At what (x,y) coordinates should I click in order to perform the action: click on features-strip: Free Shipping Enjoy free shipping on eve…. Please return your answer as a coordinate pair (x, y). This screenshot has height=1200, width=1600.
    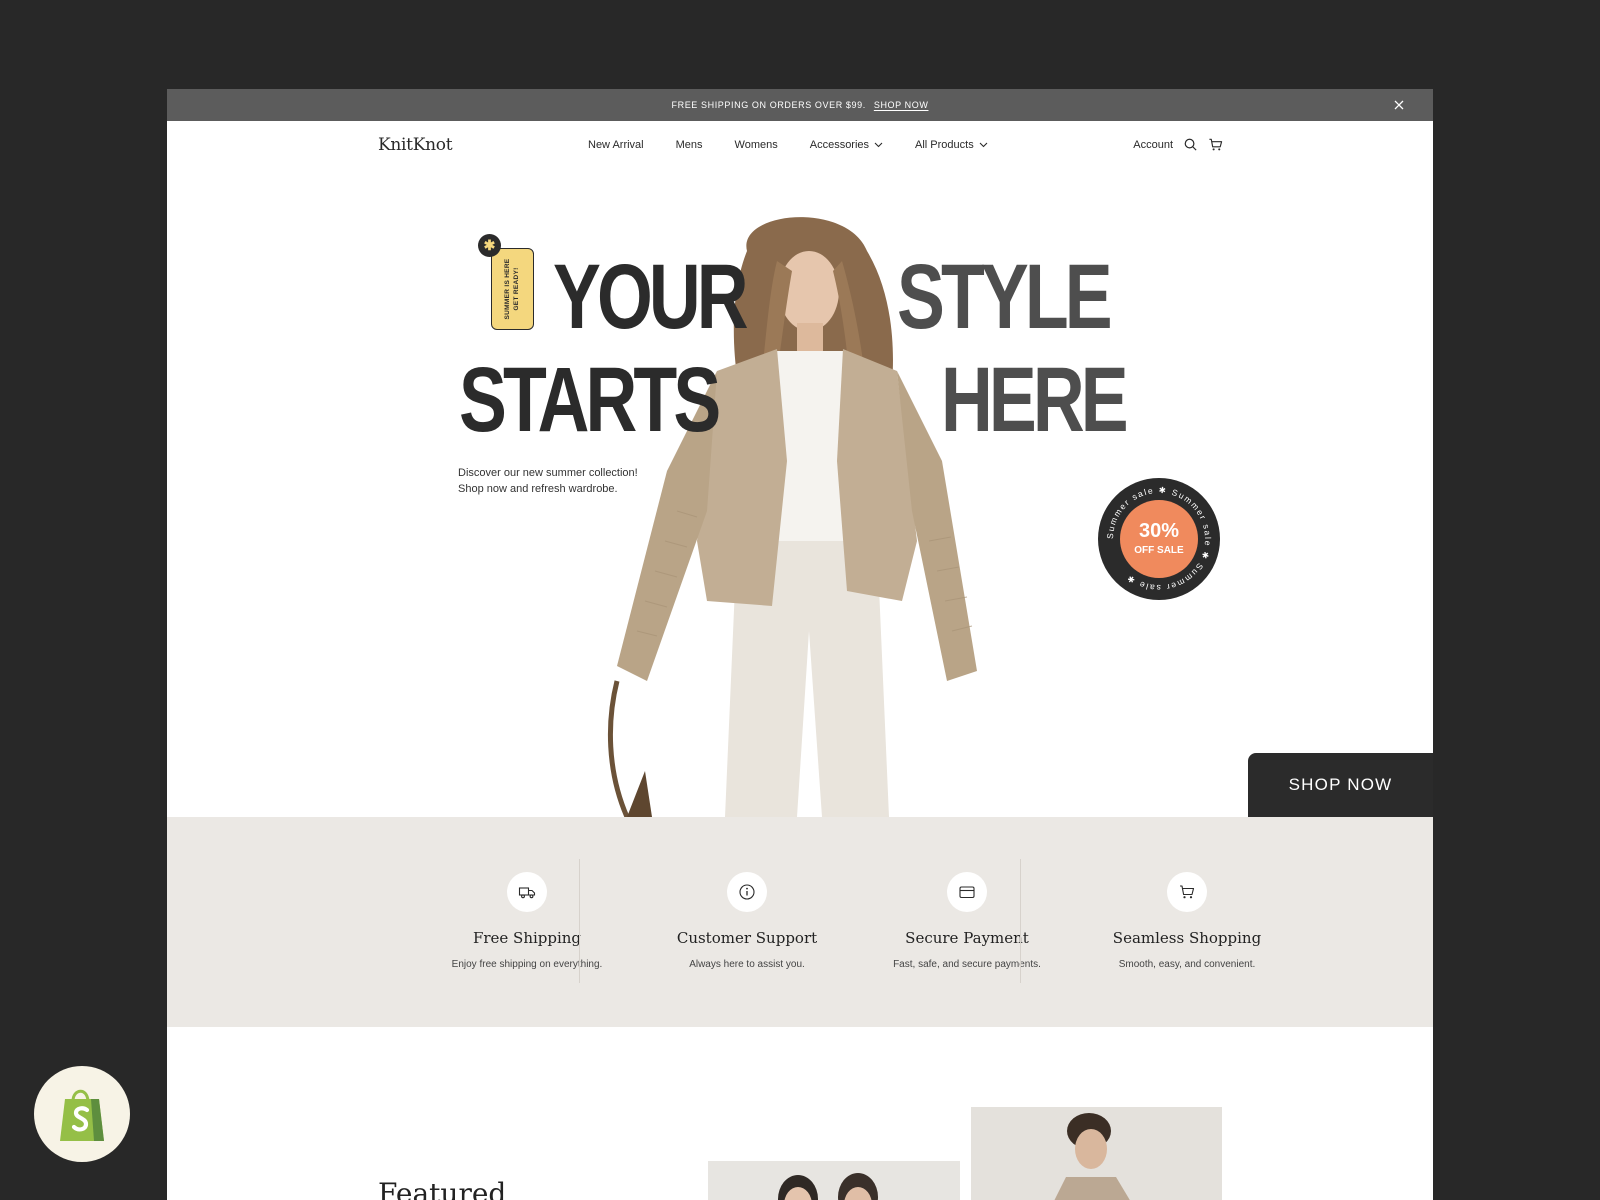
    Looking at the image, I should click on (800, 922).